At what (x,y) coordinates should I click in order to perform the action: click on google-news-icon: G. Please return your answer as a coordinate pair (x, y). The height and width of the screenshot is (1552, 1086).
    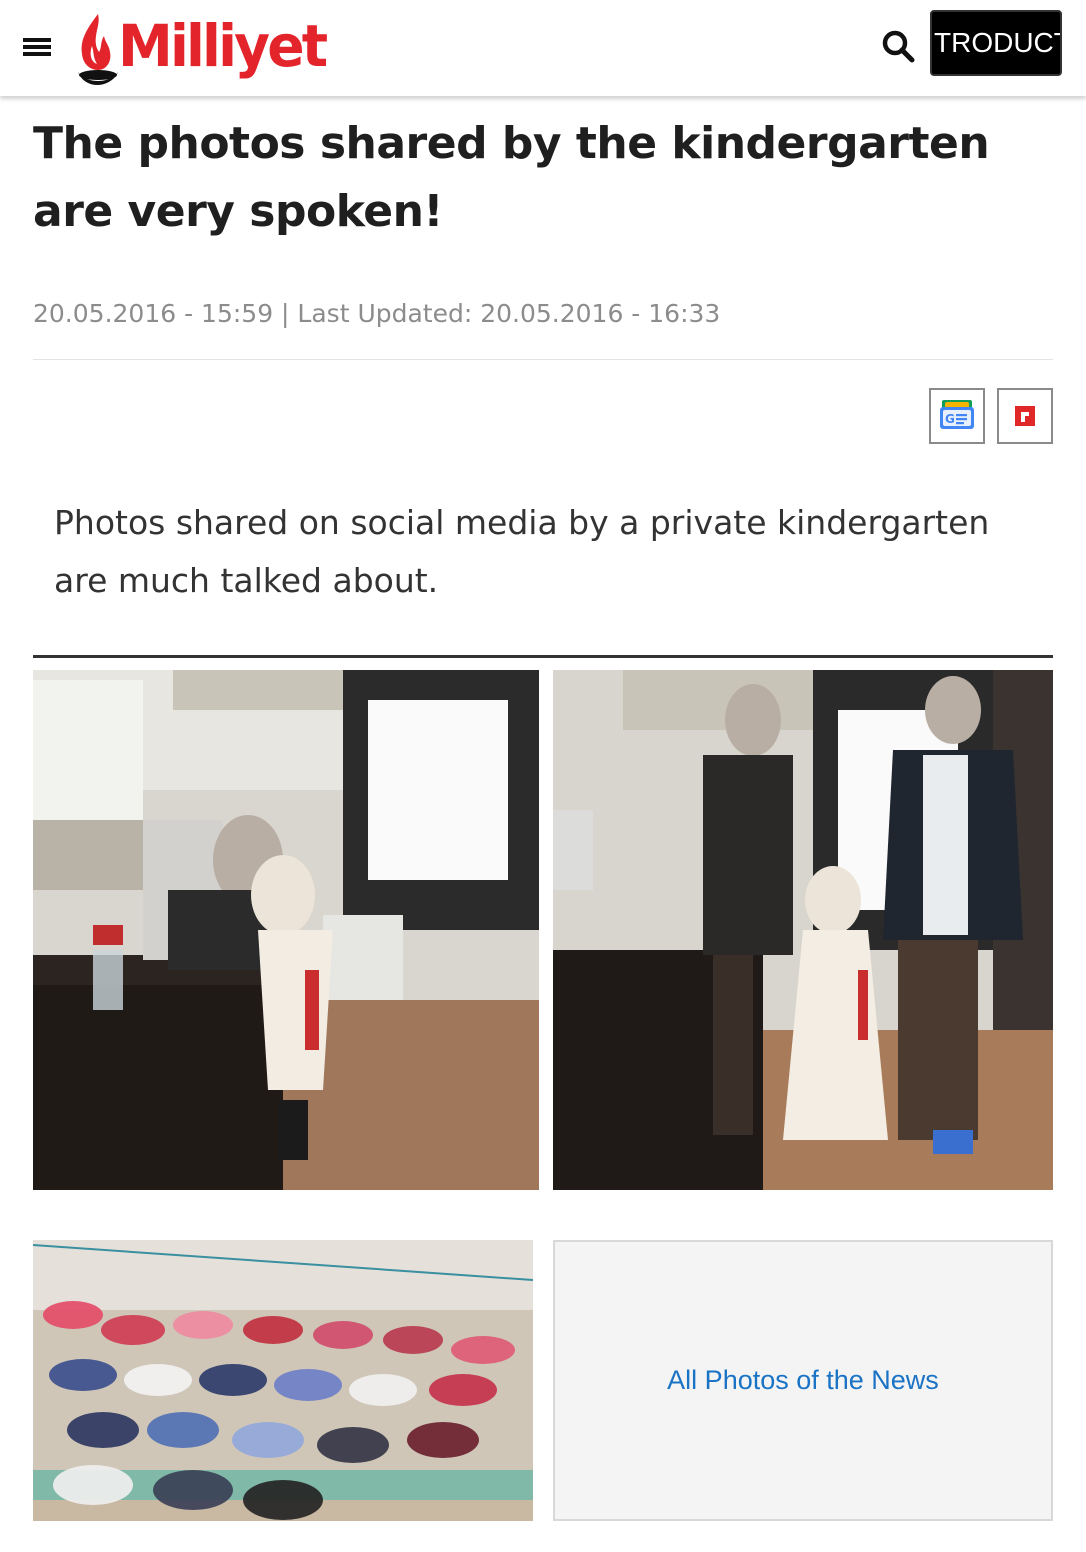
    Looking at the image, I should click on (957, 414).